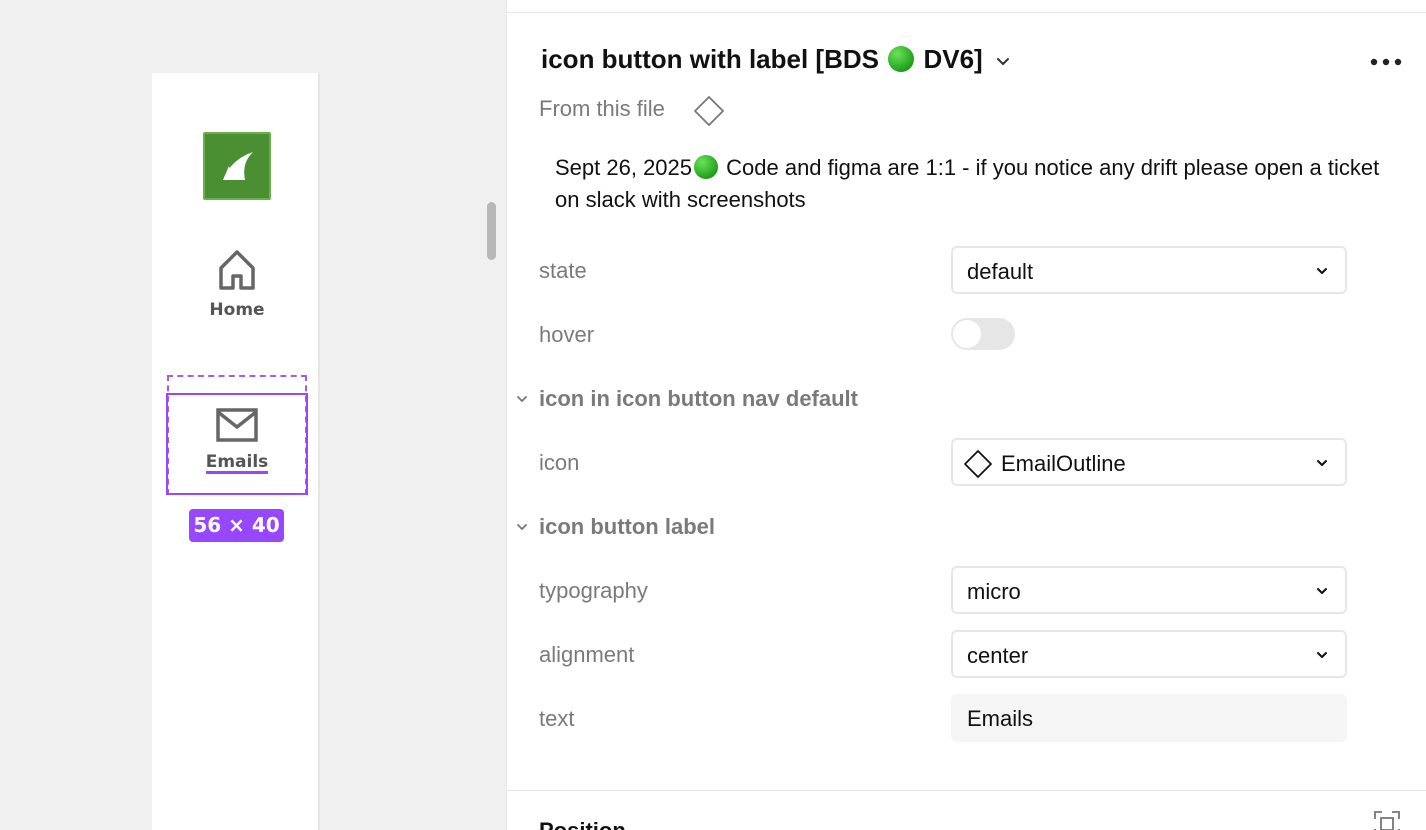  I want to click on focus-frame-icon, so click(1387, 820).